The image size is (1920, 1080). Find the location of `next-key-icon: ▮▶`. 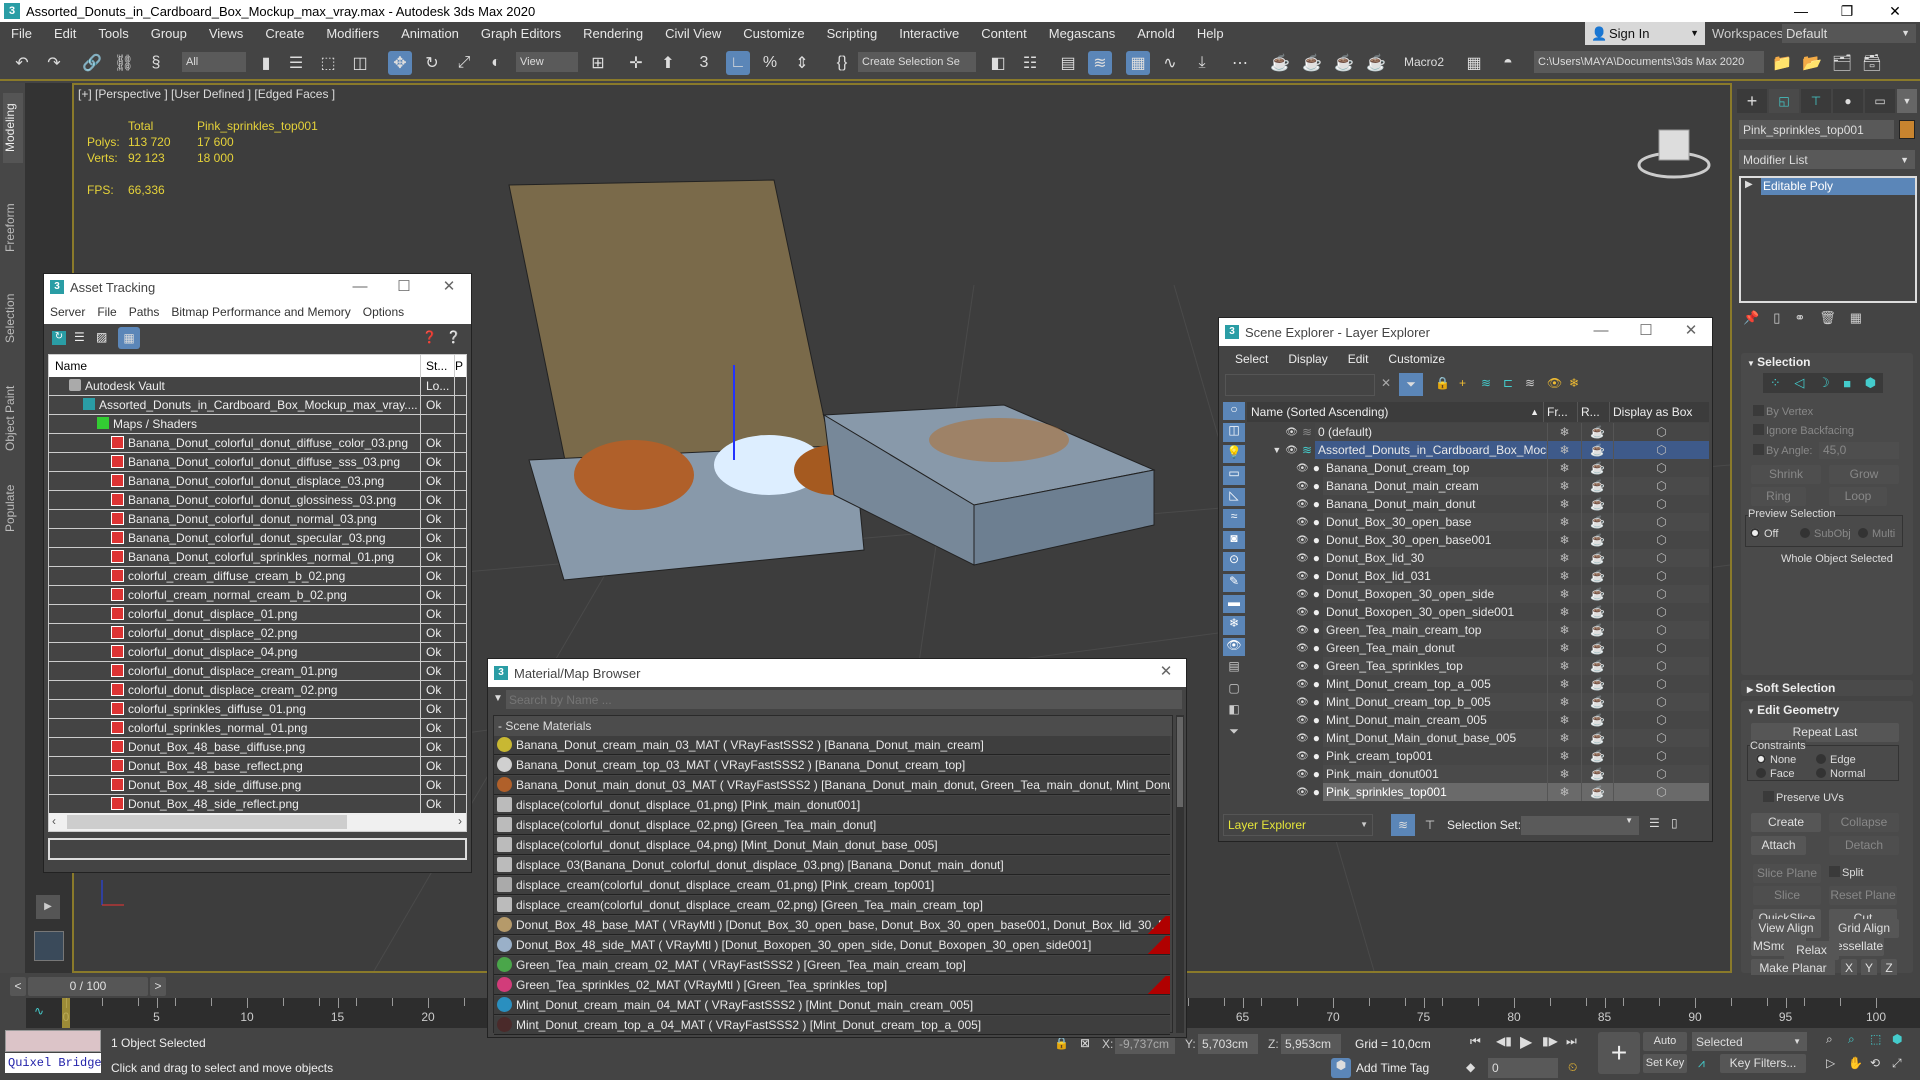

next-key-icon: ▮▶ is located at coordinates (1550, 1041).